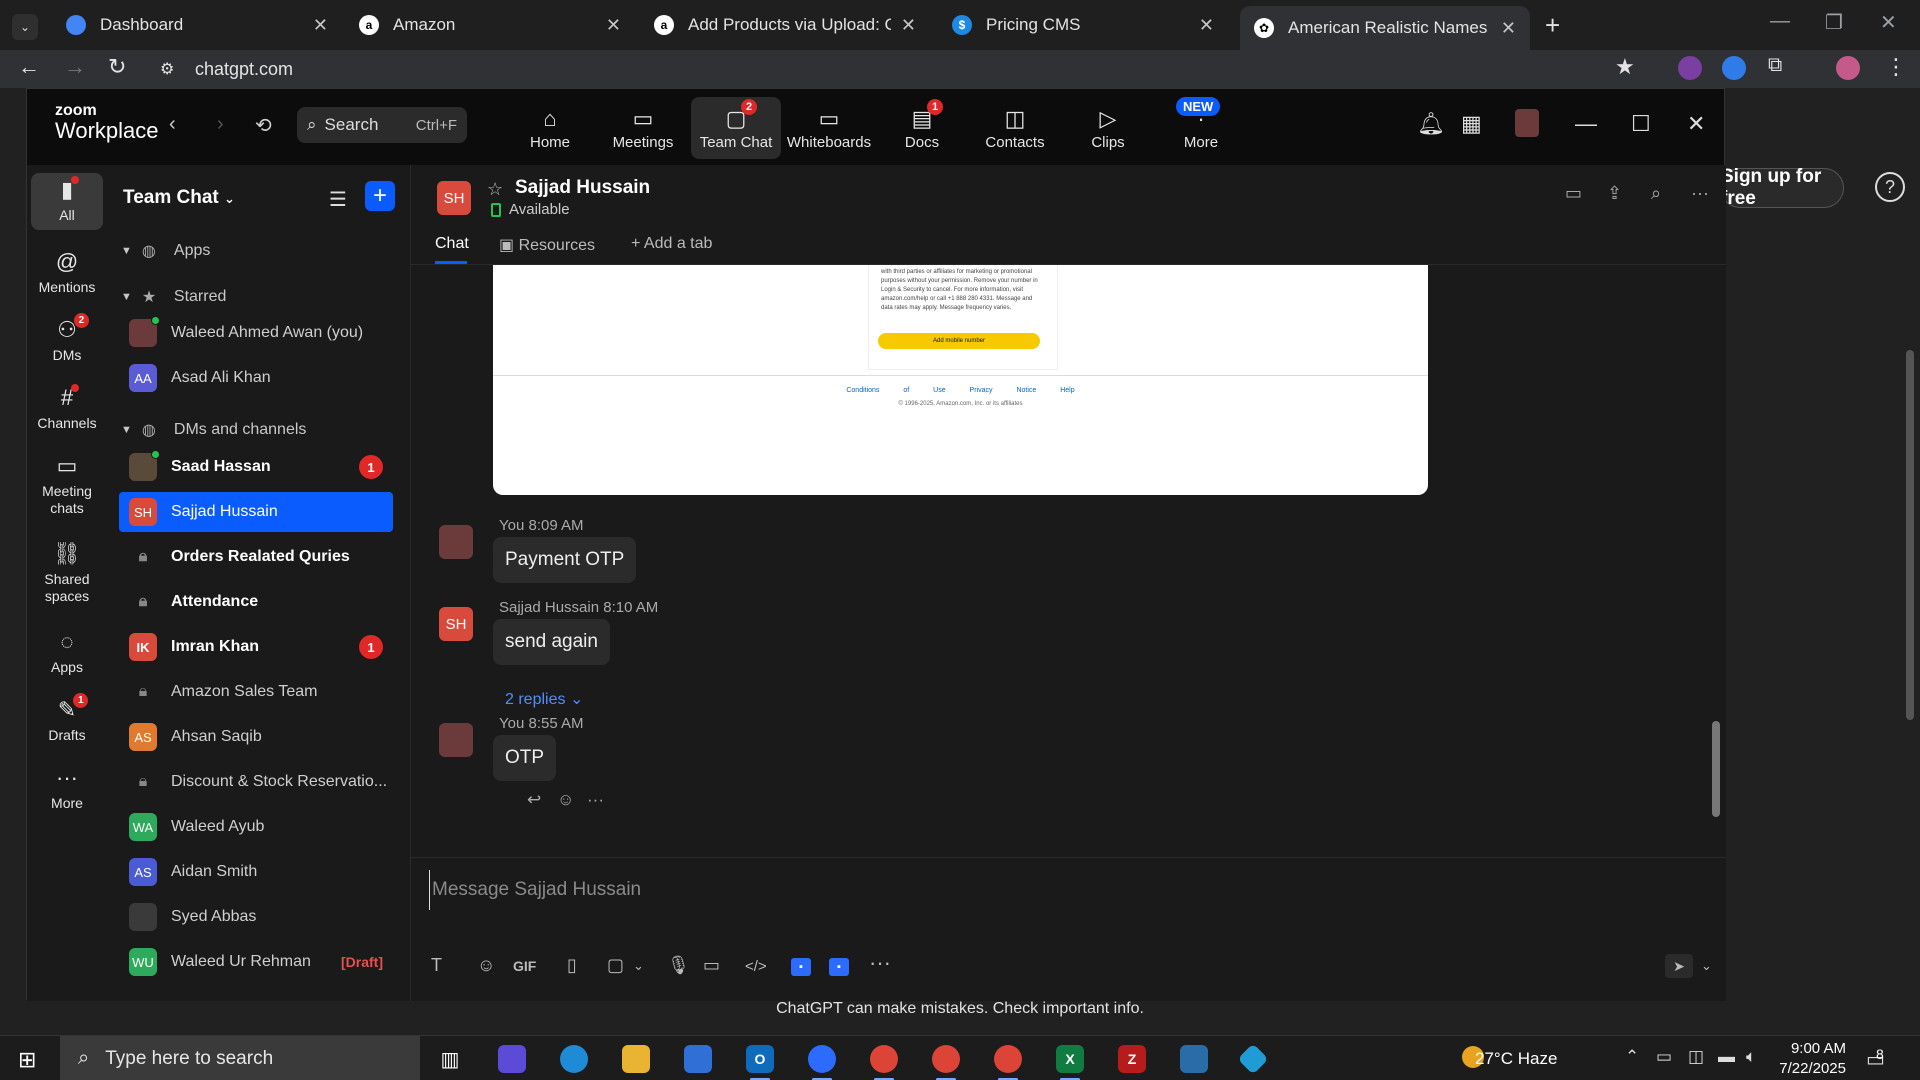  I want to click on restore-icon: ❐, so click(1834, 22).